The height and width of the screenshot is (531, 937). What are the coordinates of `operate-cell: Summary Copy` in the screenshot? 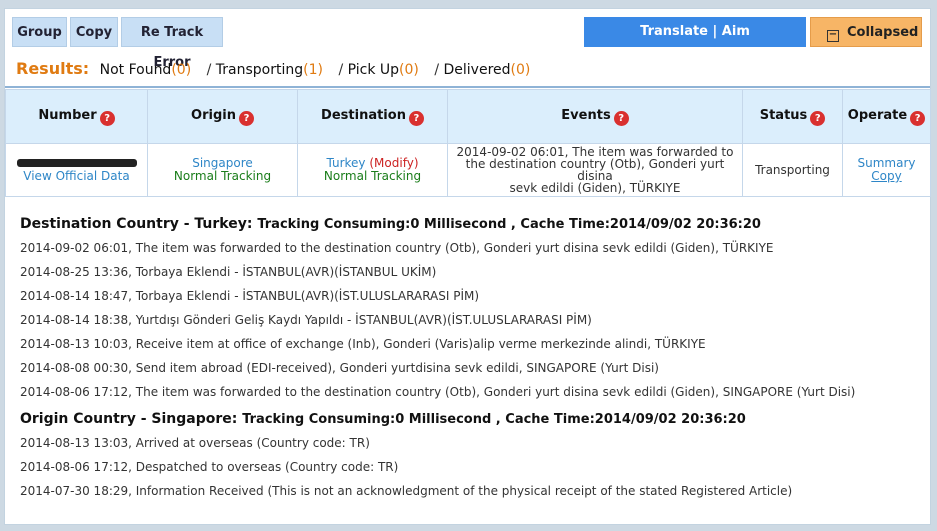 It's located at (886, 170).